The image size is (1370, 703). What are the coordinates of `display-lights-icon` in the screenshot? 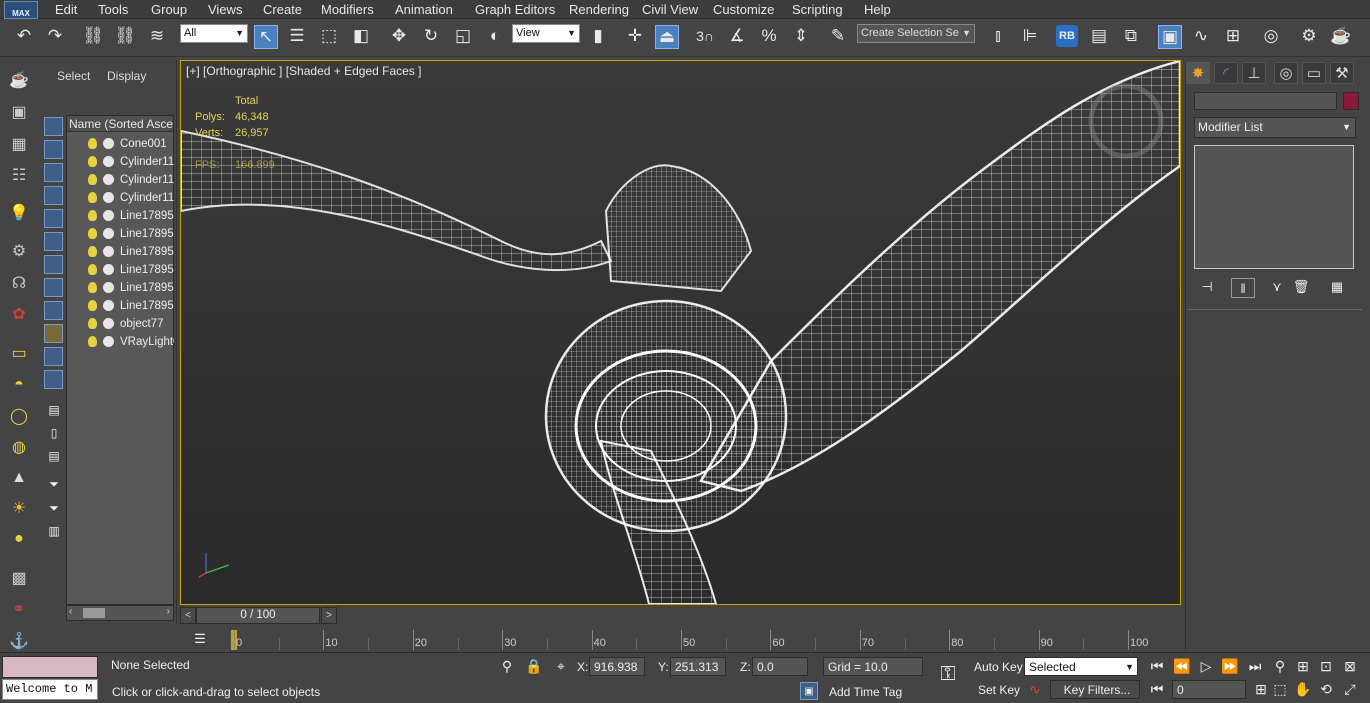 It's located at (53, 172).